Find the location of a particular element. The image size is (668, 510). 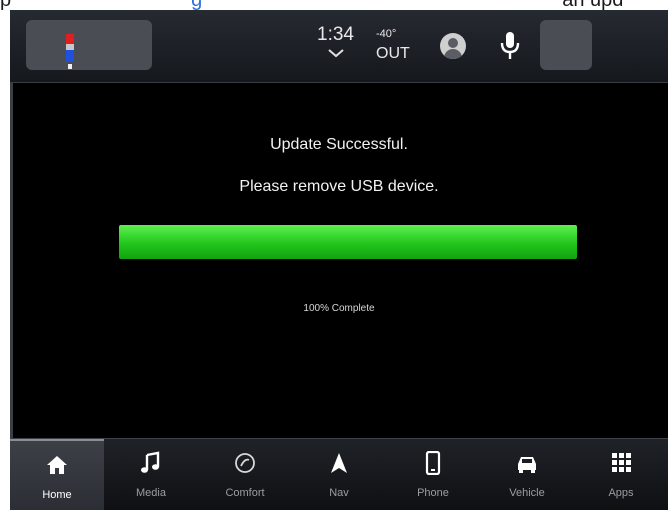

nav-label-home: Home is located at coordinates (57, 495).